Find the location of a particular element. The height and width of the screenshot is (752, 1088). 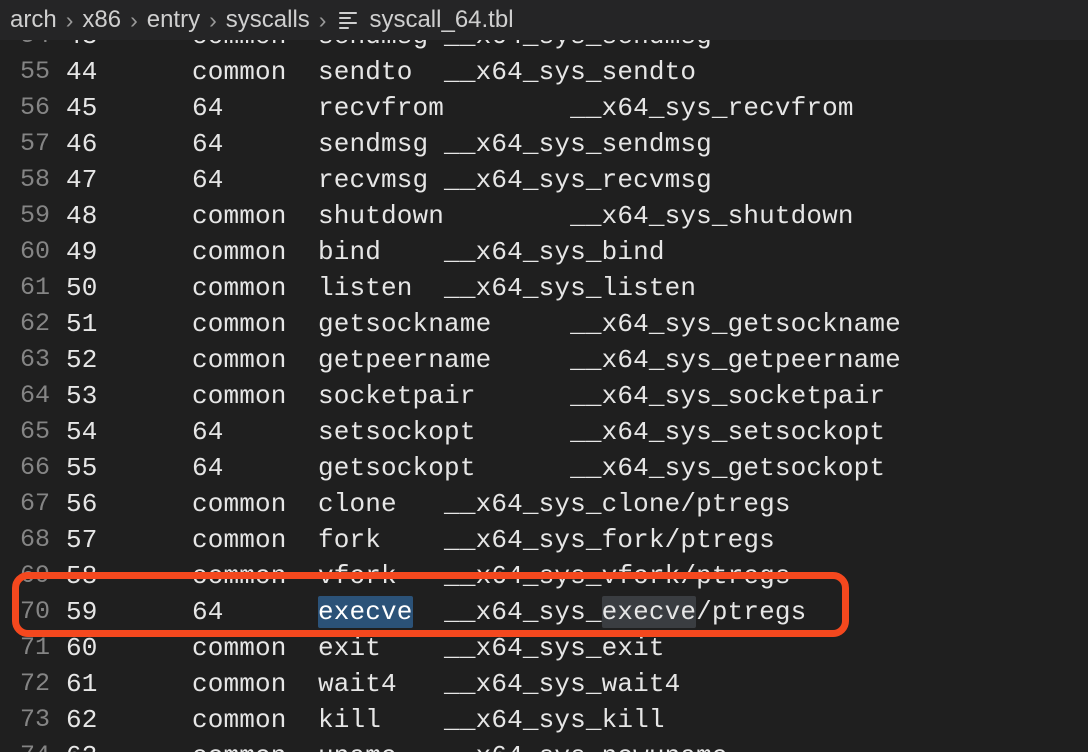

code-line: 72 61 common wait4 __x64_sys_wait4 is located at coordinates (544, 684).